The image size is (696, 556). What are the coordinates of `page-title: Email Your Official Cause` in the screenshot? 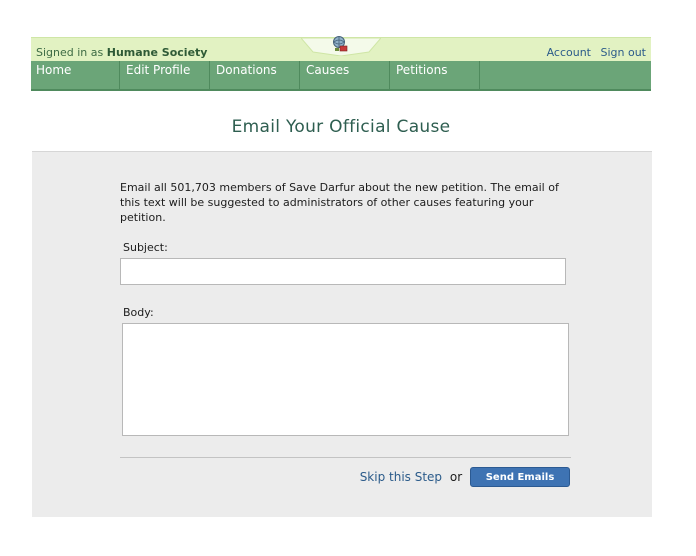 It's located at (341, 127).